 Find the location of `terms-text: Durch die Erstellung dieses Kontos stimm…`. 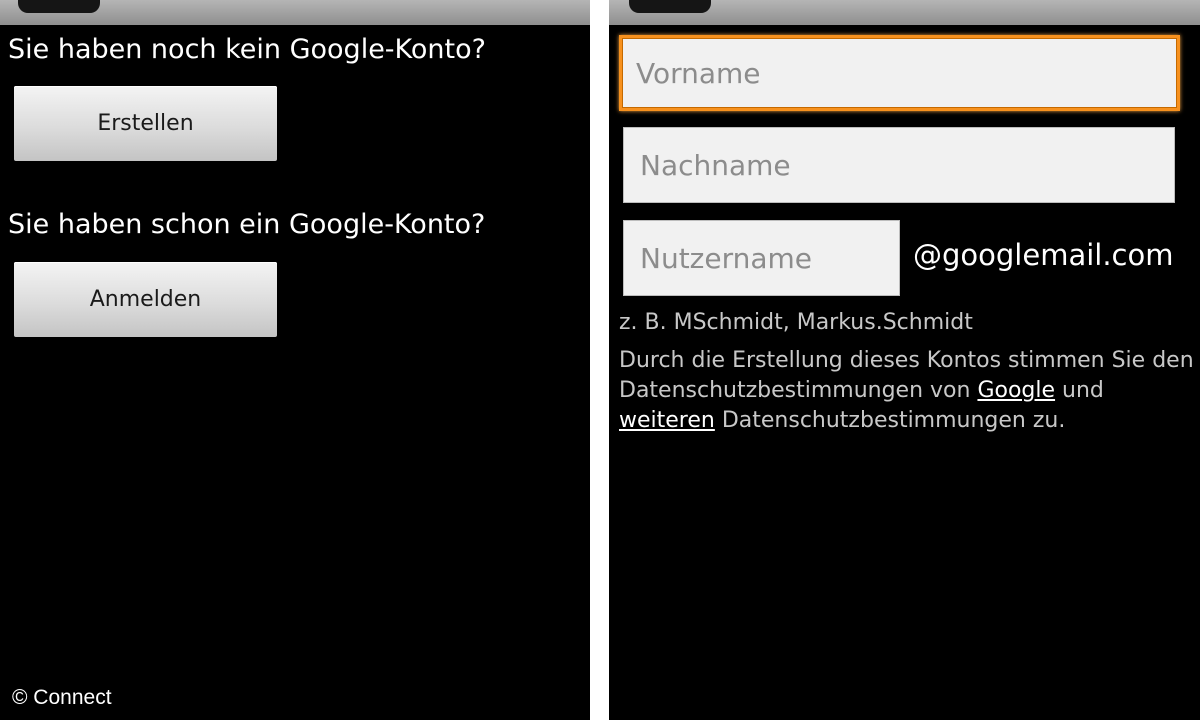

terms-text: Durch die Erstellung dieses Kontos stimm… is located at coordinates (906, 391).